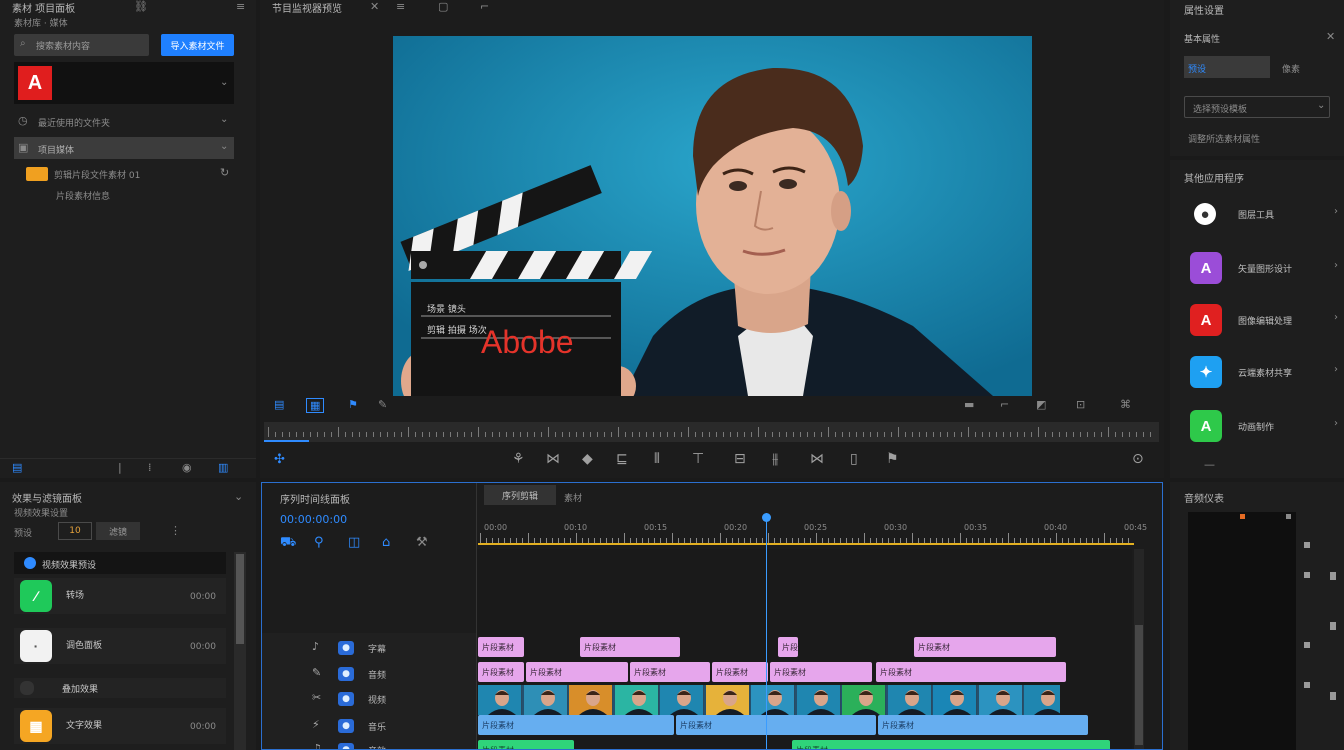 The image size is (1344, 750). What do you see at coordinates (120, 646) in the screenshot?
I see `effect-item: · 调色面板 00:00` at bounding box center [120, 646].